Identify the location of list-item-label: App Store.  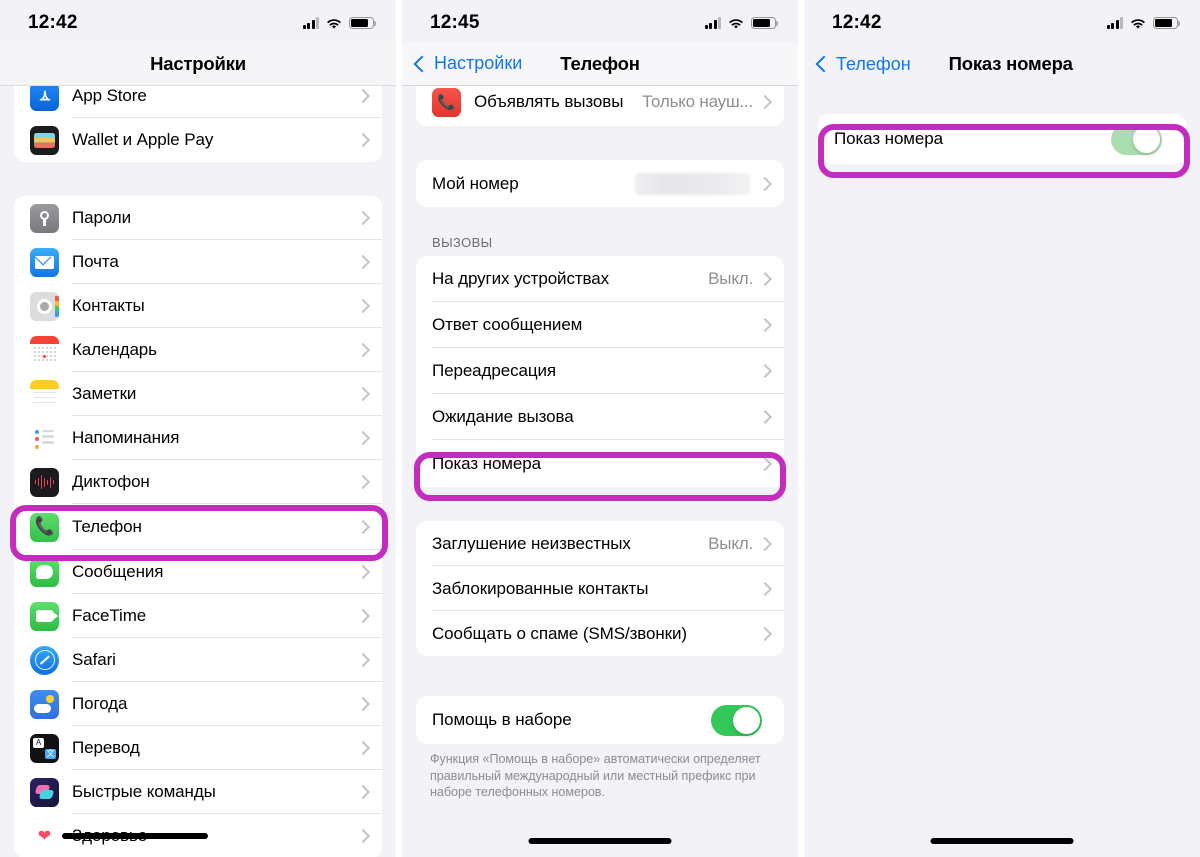
(109, 95).